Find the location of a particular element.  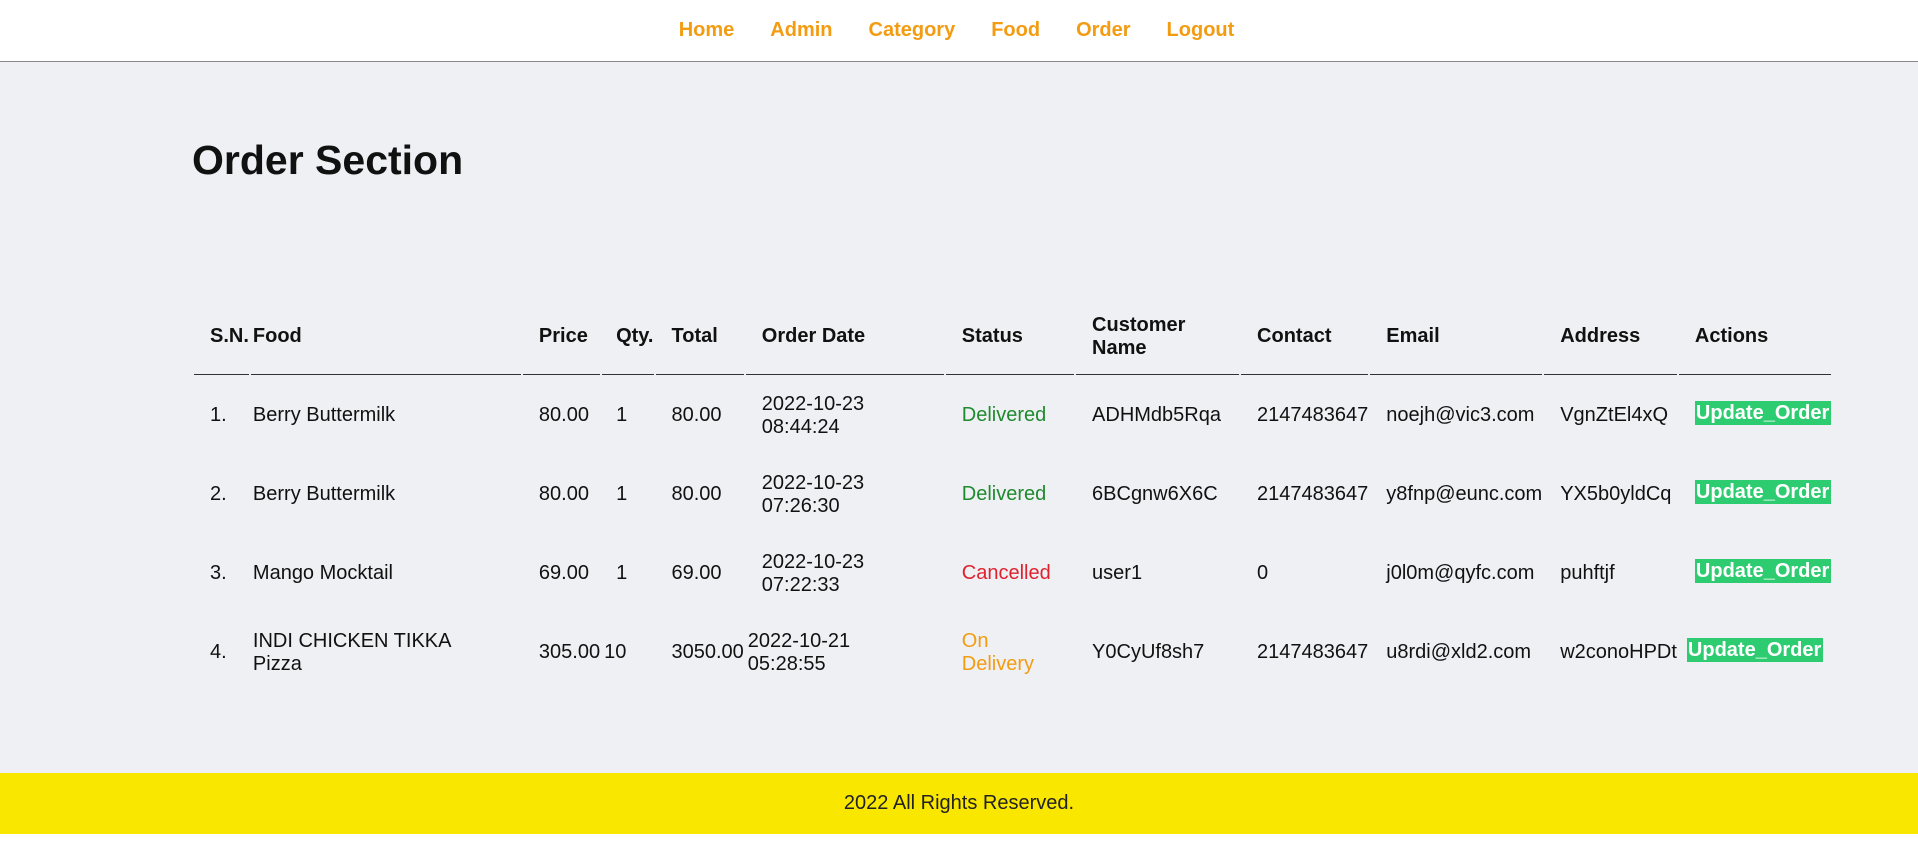

cell-status: Cancelled is located at coordinates (1006, 573).